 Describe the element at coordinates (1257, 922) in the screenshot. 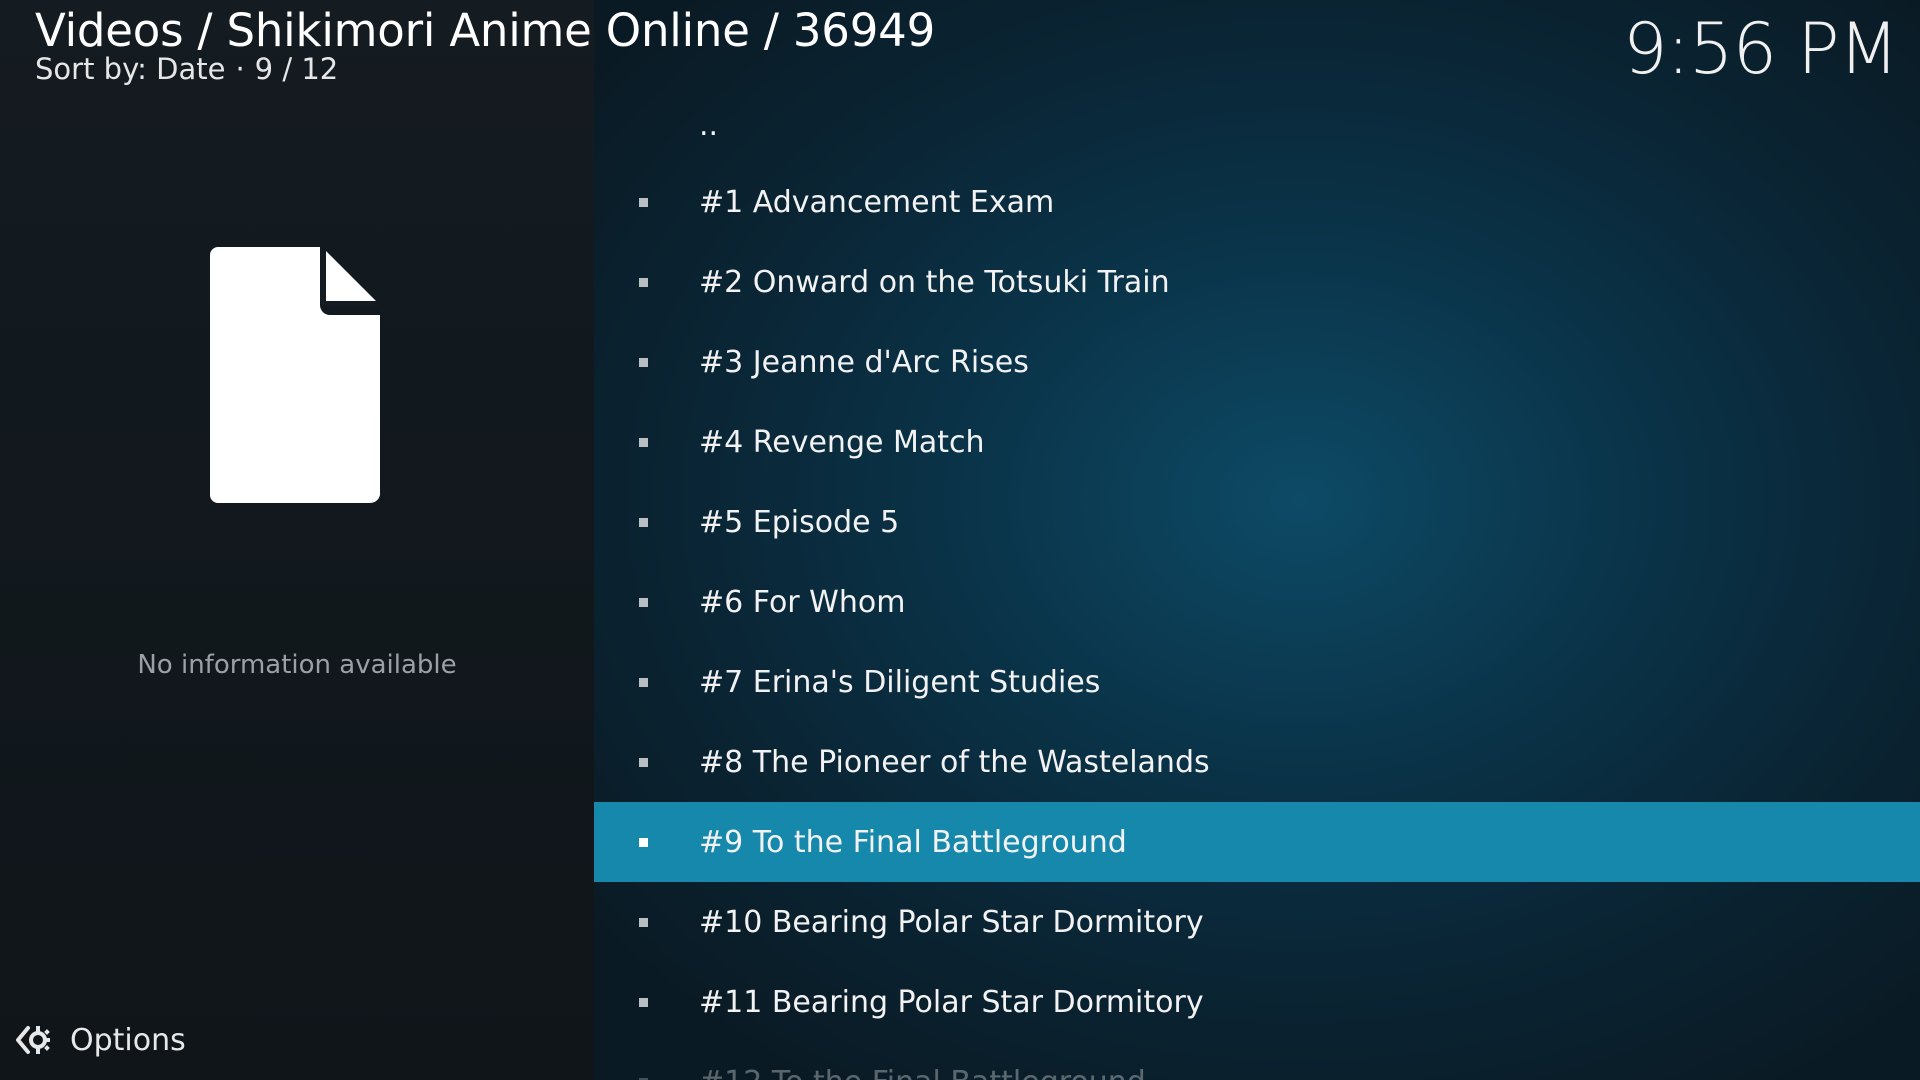

I see `list-item: #10 Bearing Polar Star Dormitory` at that location.